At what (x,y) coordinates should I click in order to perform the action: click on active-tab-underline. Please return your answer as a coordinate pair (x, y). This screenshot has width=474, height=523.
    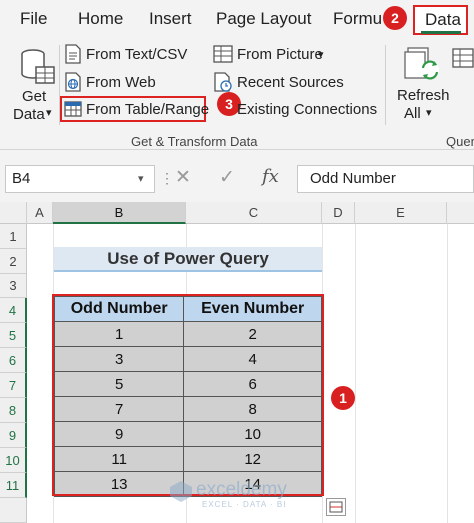
    Looking at the image, I should click on (441, 32).